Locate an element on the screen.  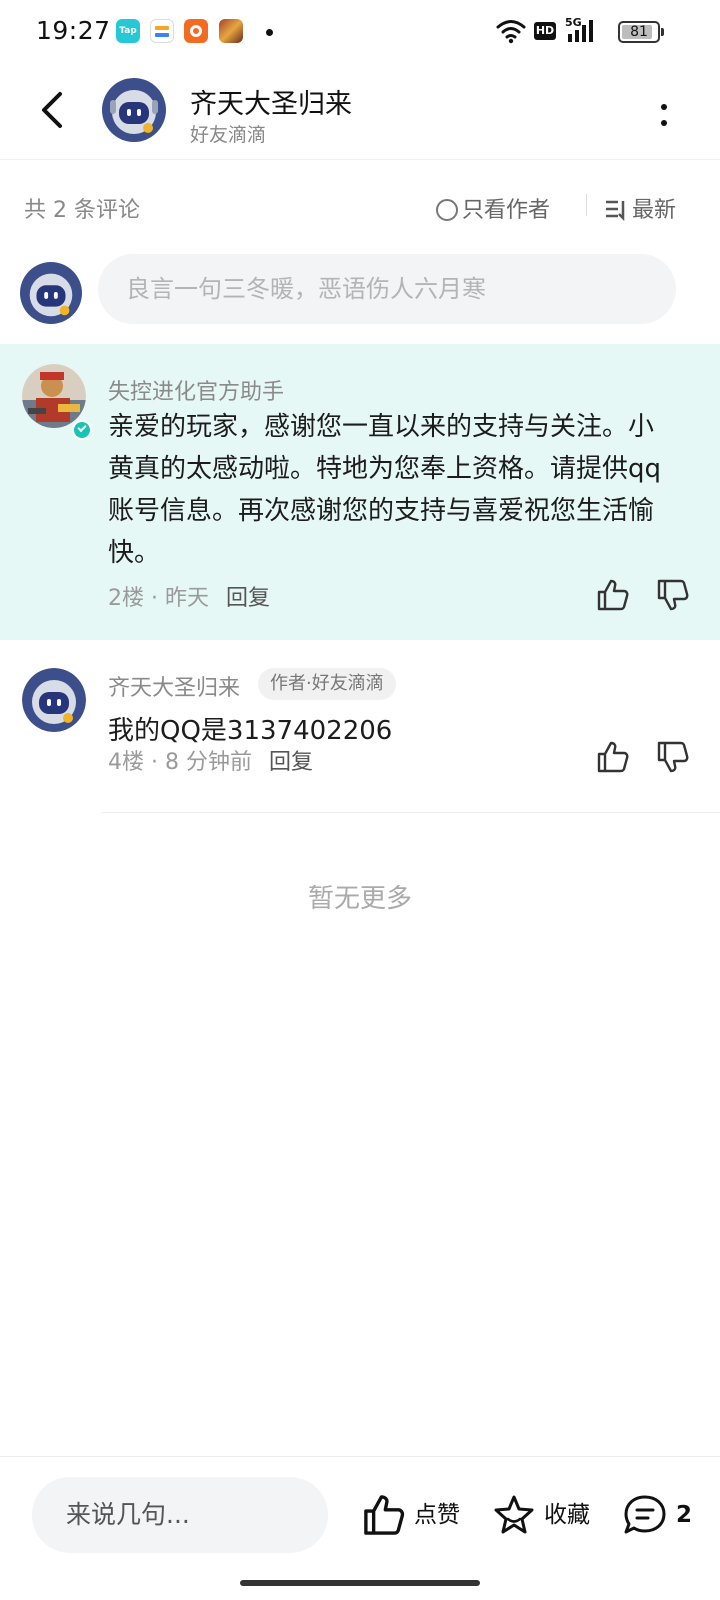
sort-button: 最新 is located at coordinates (640, 208).